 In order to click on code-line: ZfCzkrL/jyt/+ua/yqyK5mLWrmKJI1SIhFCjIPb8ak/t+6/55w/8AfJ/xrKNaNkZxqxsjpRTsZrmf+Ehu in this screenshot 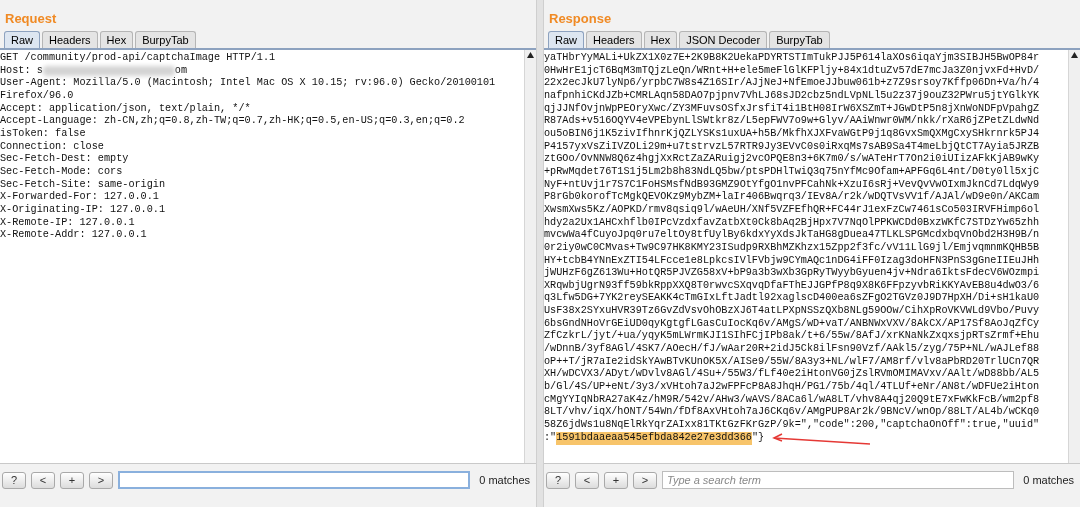, I will do `click(792, 336)`.